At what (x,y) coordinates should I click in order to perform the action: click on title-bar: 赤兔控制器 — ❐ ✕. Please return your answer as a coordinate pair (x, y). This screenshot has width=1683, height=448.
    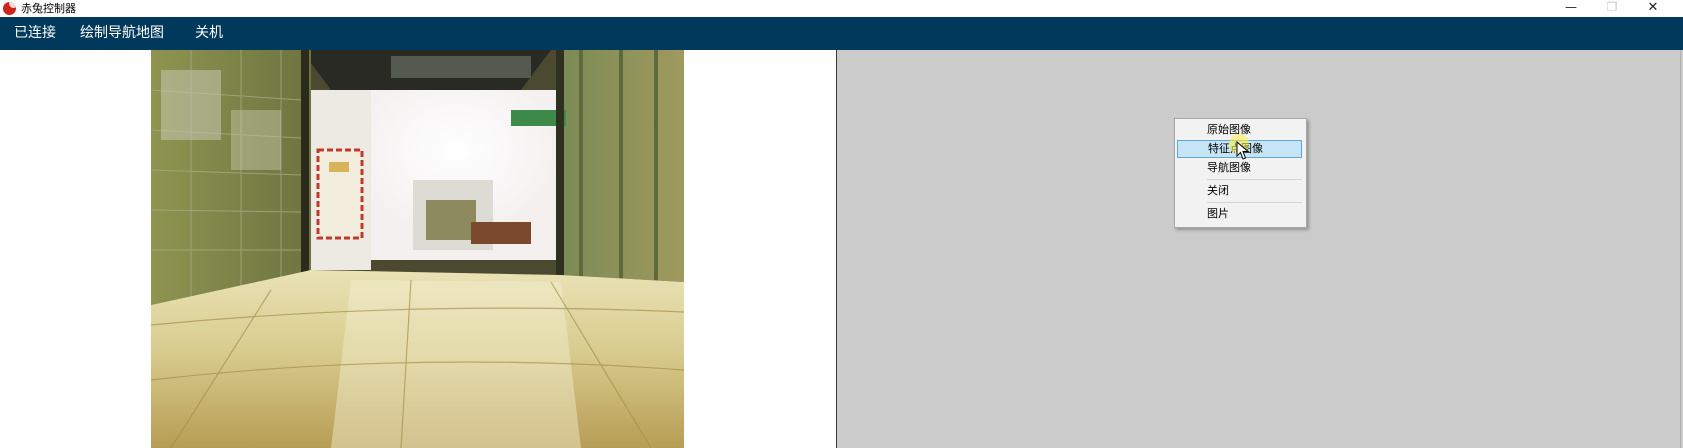
    Looking at the image, I should click on (841, 8).